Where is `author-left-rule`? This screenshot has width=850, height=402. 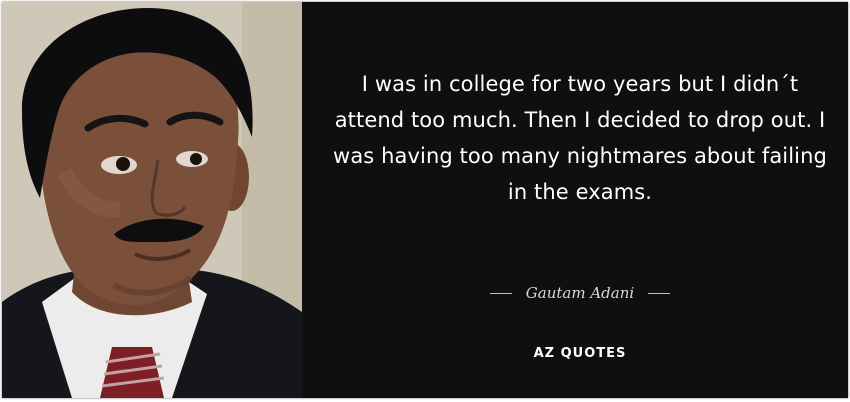
author-left-rule is located at coordinates (500, 293).